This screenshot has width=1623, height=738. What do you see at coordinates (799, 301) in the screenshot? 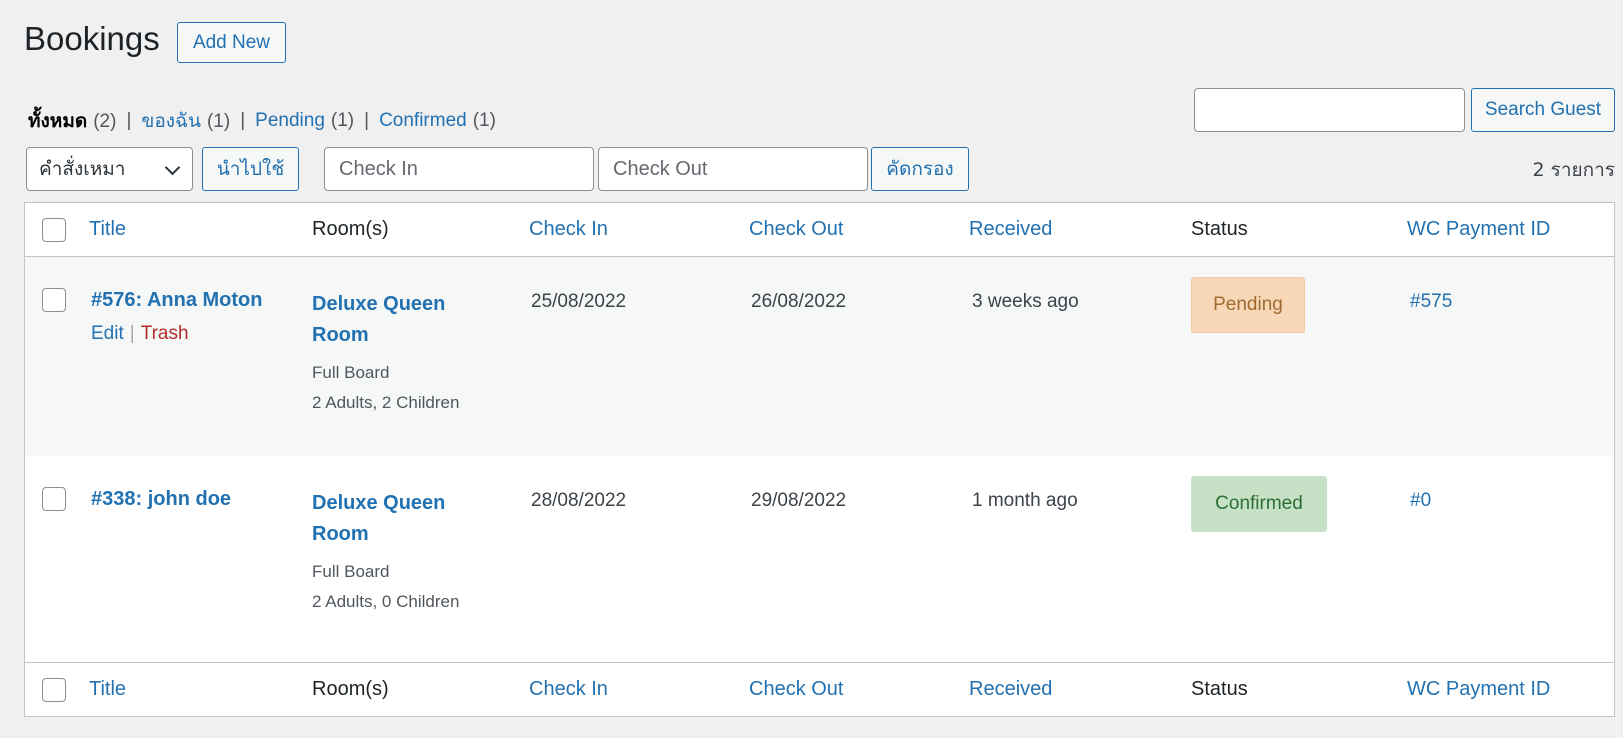
I see `check-out-date: 26/08/2022` at bounding box center [799, 301].